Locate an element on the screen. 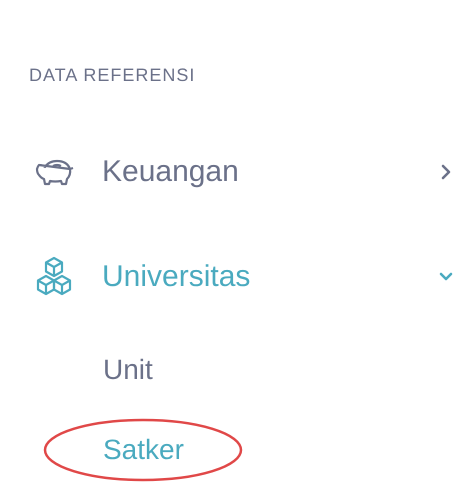  menu-item: Keuangan is located at coordinates (227, 172).